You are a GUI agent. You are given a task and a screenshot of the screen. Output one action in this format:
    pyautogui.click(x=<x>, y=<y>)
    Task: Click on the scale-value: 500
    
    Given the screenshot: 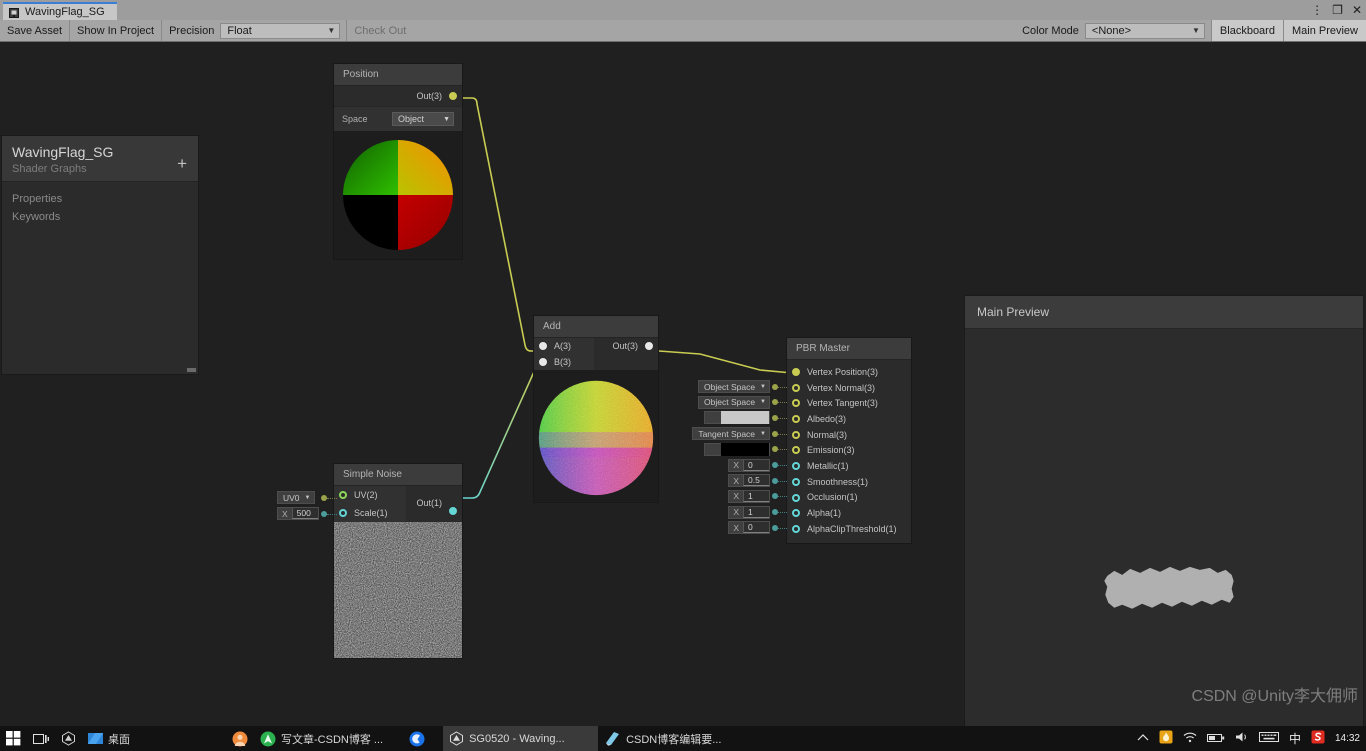 What is the action you would take?
    pyautogui.click(x=304, y=513)
    